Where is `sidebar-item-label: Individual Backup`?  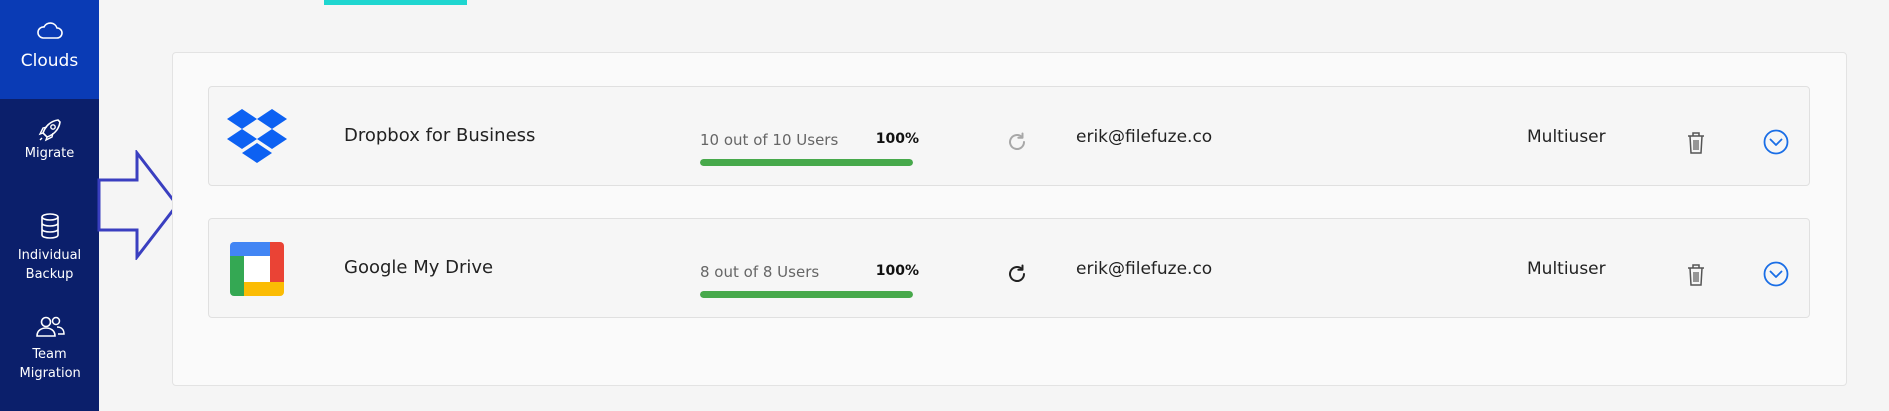
sidebar-item-label: Individual Backup is located at coordinates (49, 265).